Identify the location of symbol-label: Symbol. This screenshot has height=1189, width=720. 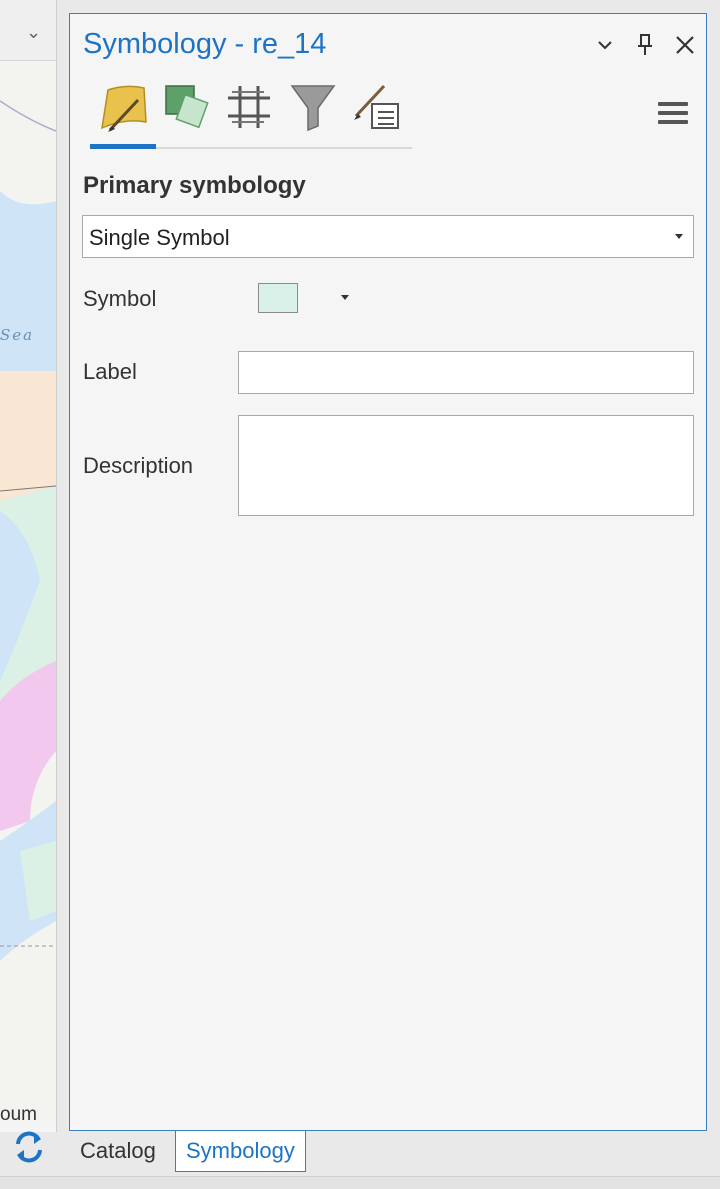
(120, 298).